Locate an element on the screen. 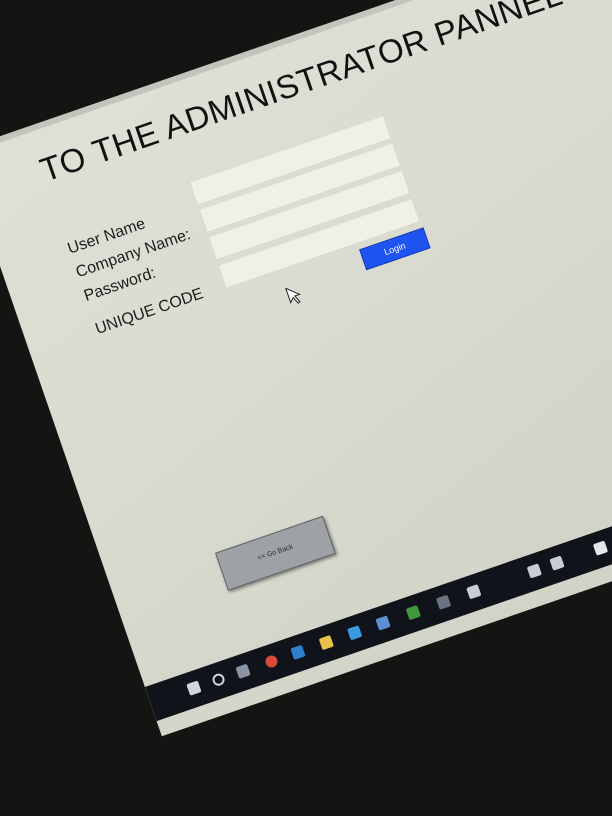 This screenshot has width=612, height=816. app-icon is located at coordinates (443, 602).